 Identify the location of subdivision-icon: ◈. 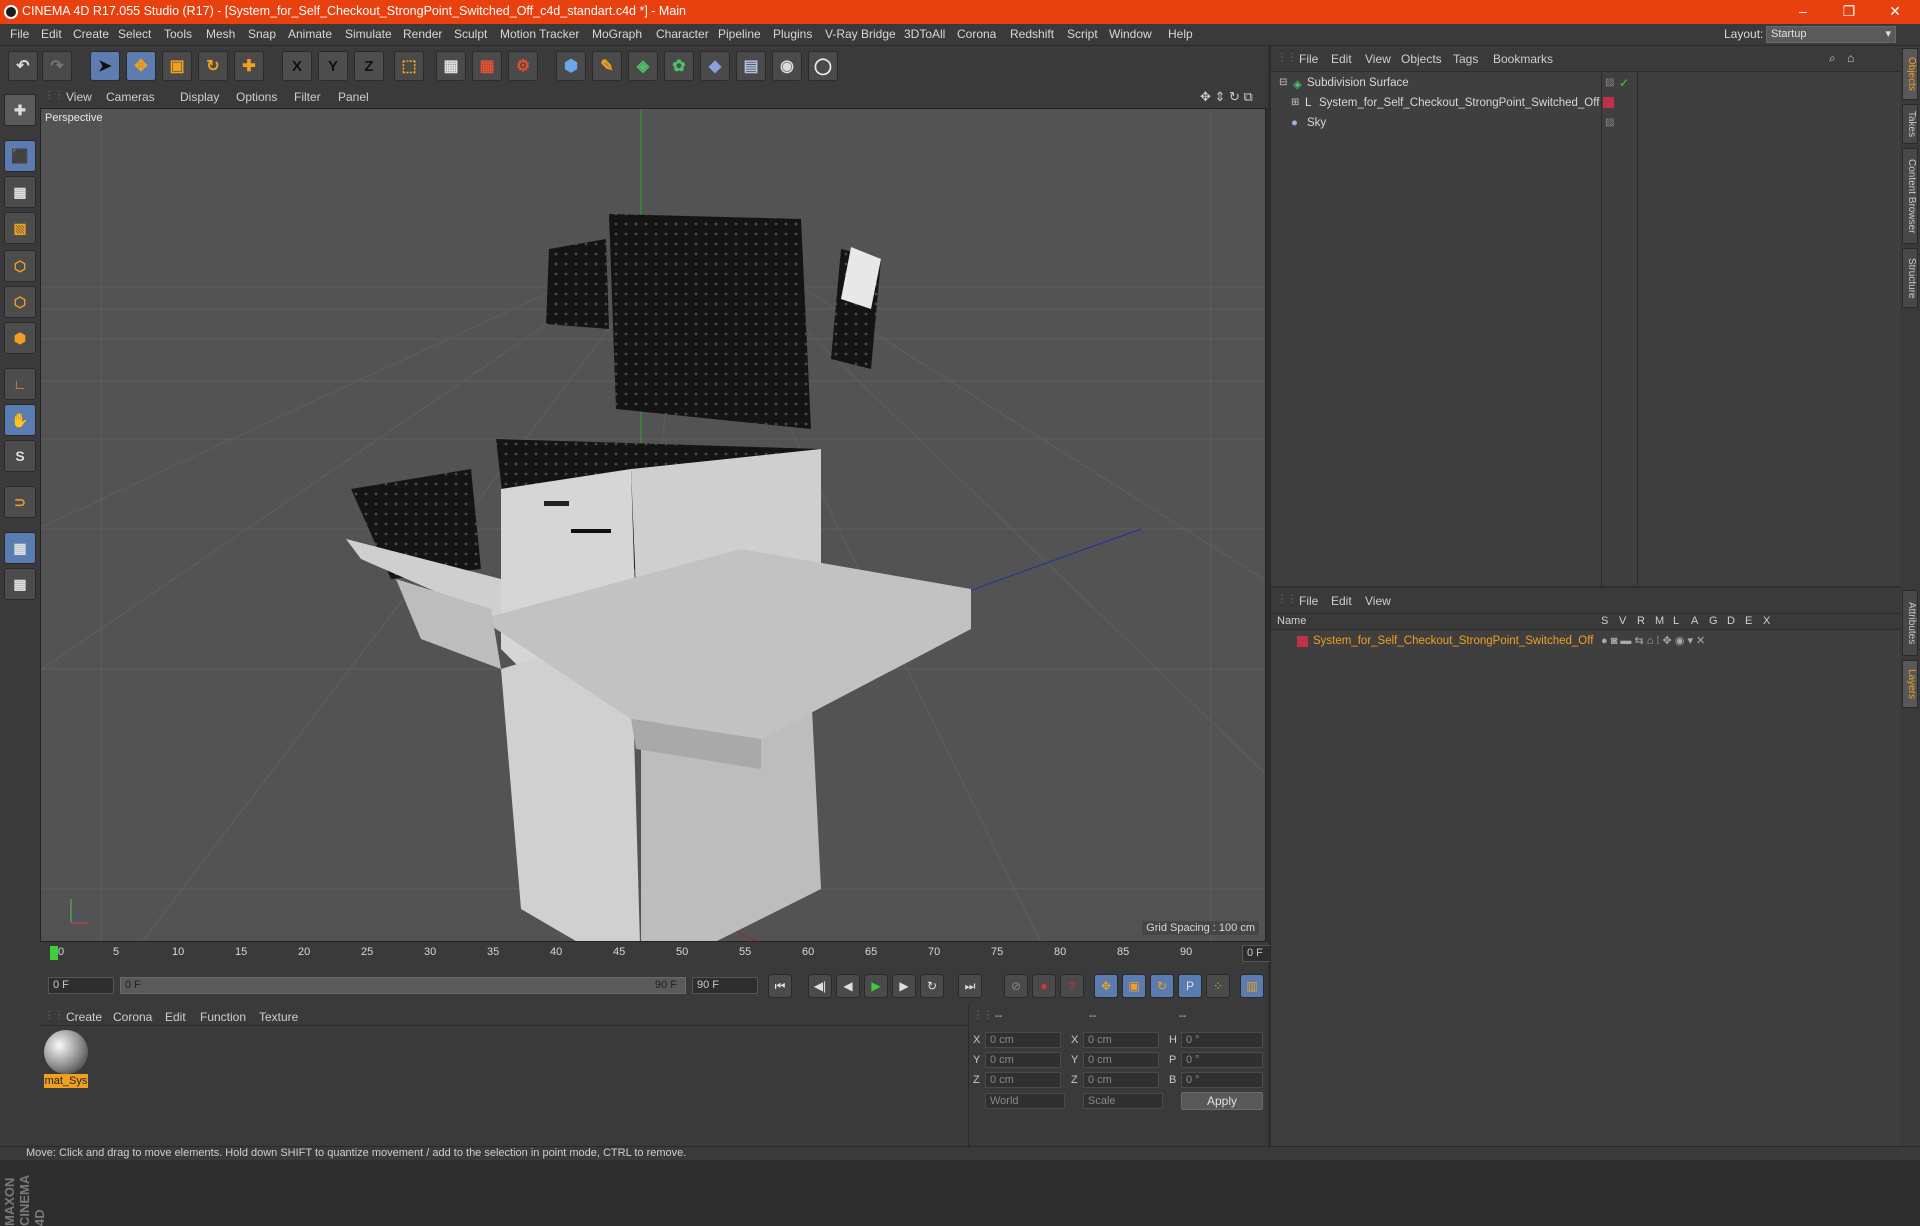
(643, 66).